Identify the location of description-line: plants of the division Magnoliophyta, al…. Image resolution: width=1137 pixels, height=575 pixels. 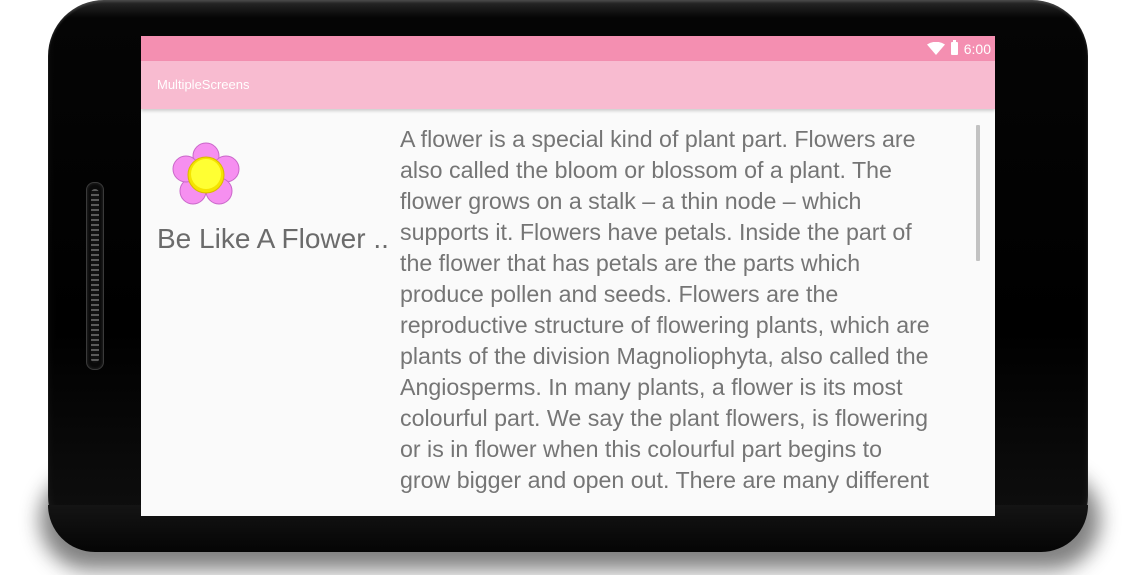
(664, 356).